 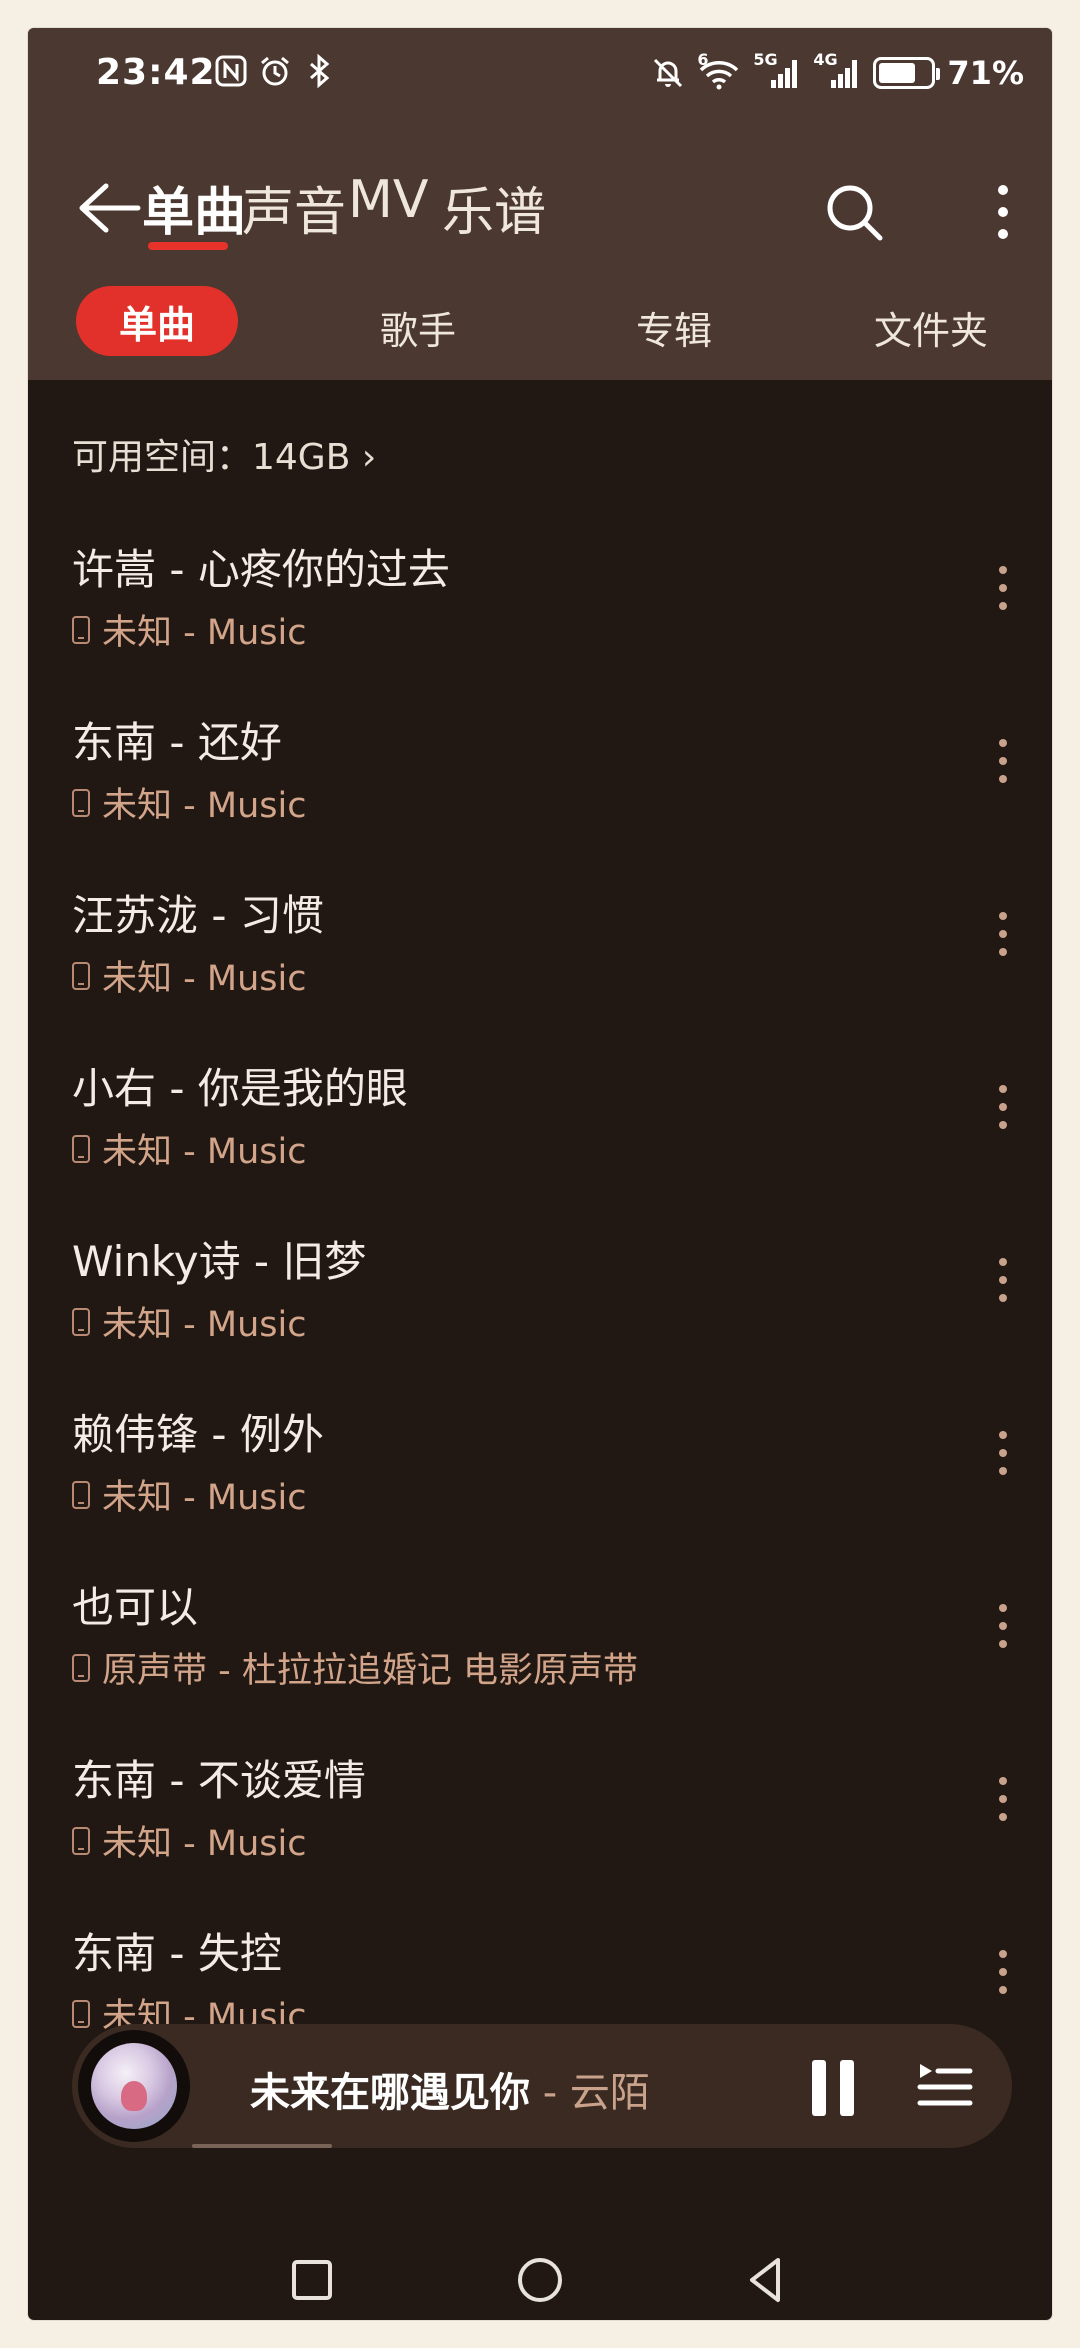 I want to click on nfc-icon, so click(x=231, y=71).